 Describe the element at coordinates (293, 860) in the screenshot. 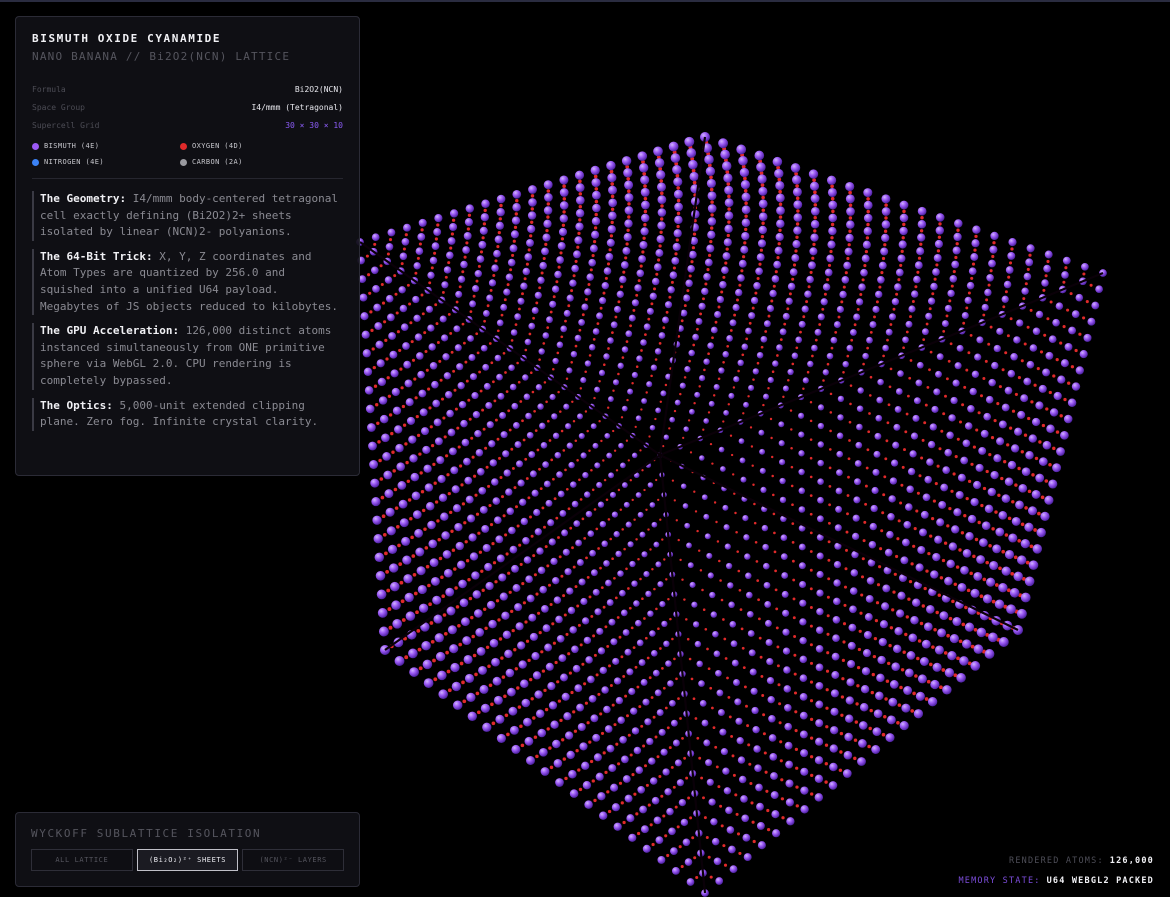

I see `ncn-layers-button: (NCN)²⁻ LAYERS` at that location.